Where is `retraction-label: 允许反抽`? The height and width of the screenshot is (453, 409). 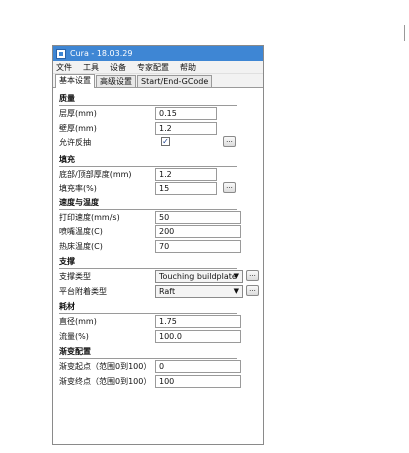
retraction-label: 允许反抽 is located at coordinates (75, 142).